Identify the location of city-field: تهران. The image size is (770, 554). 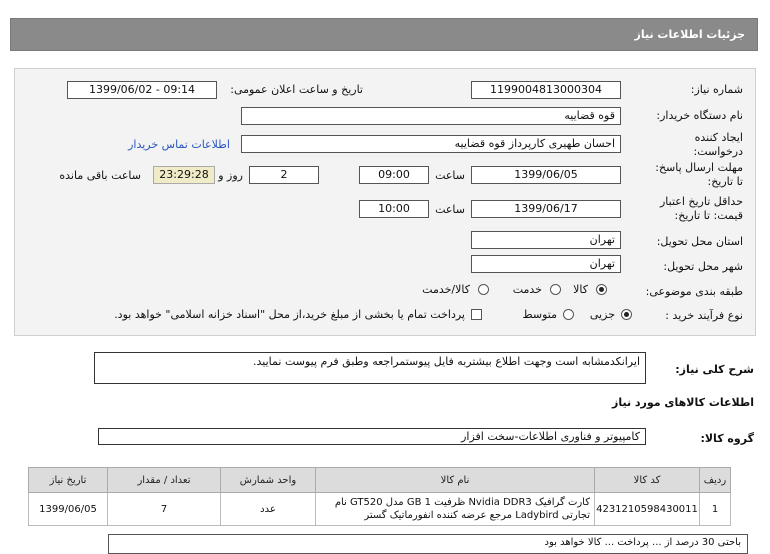
(546, 264).